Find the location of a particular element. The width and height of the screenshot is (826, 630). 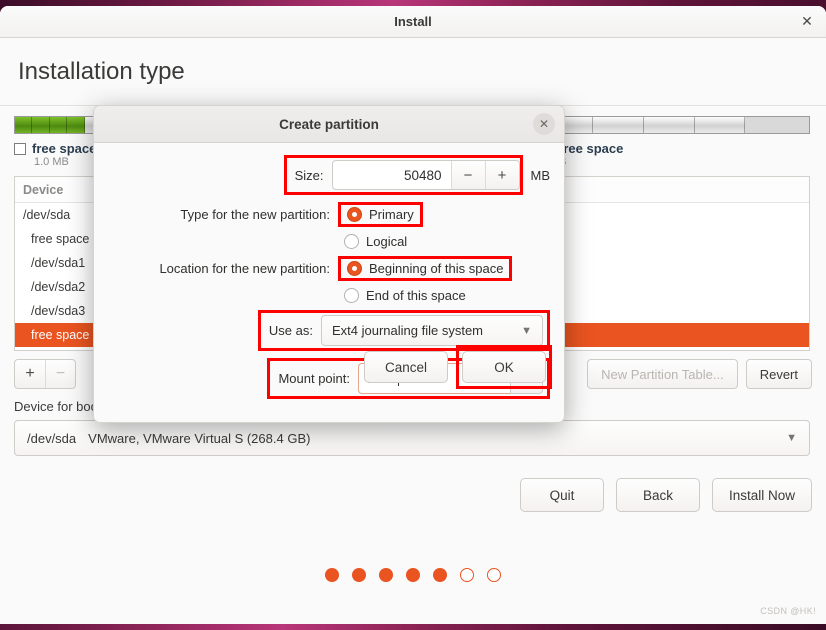

legend-item: free space B is located at coordinates (591, 154).